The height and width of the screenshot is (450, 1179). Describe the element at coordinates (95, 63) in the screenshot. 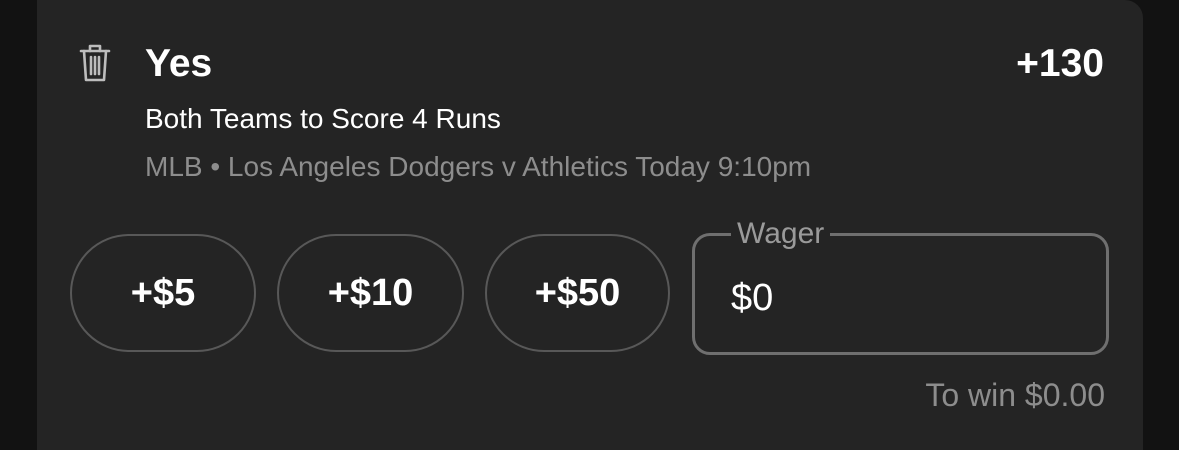

I see `trash-icon` at that location.